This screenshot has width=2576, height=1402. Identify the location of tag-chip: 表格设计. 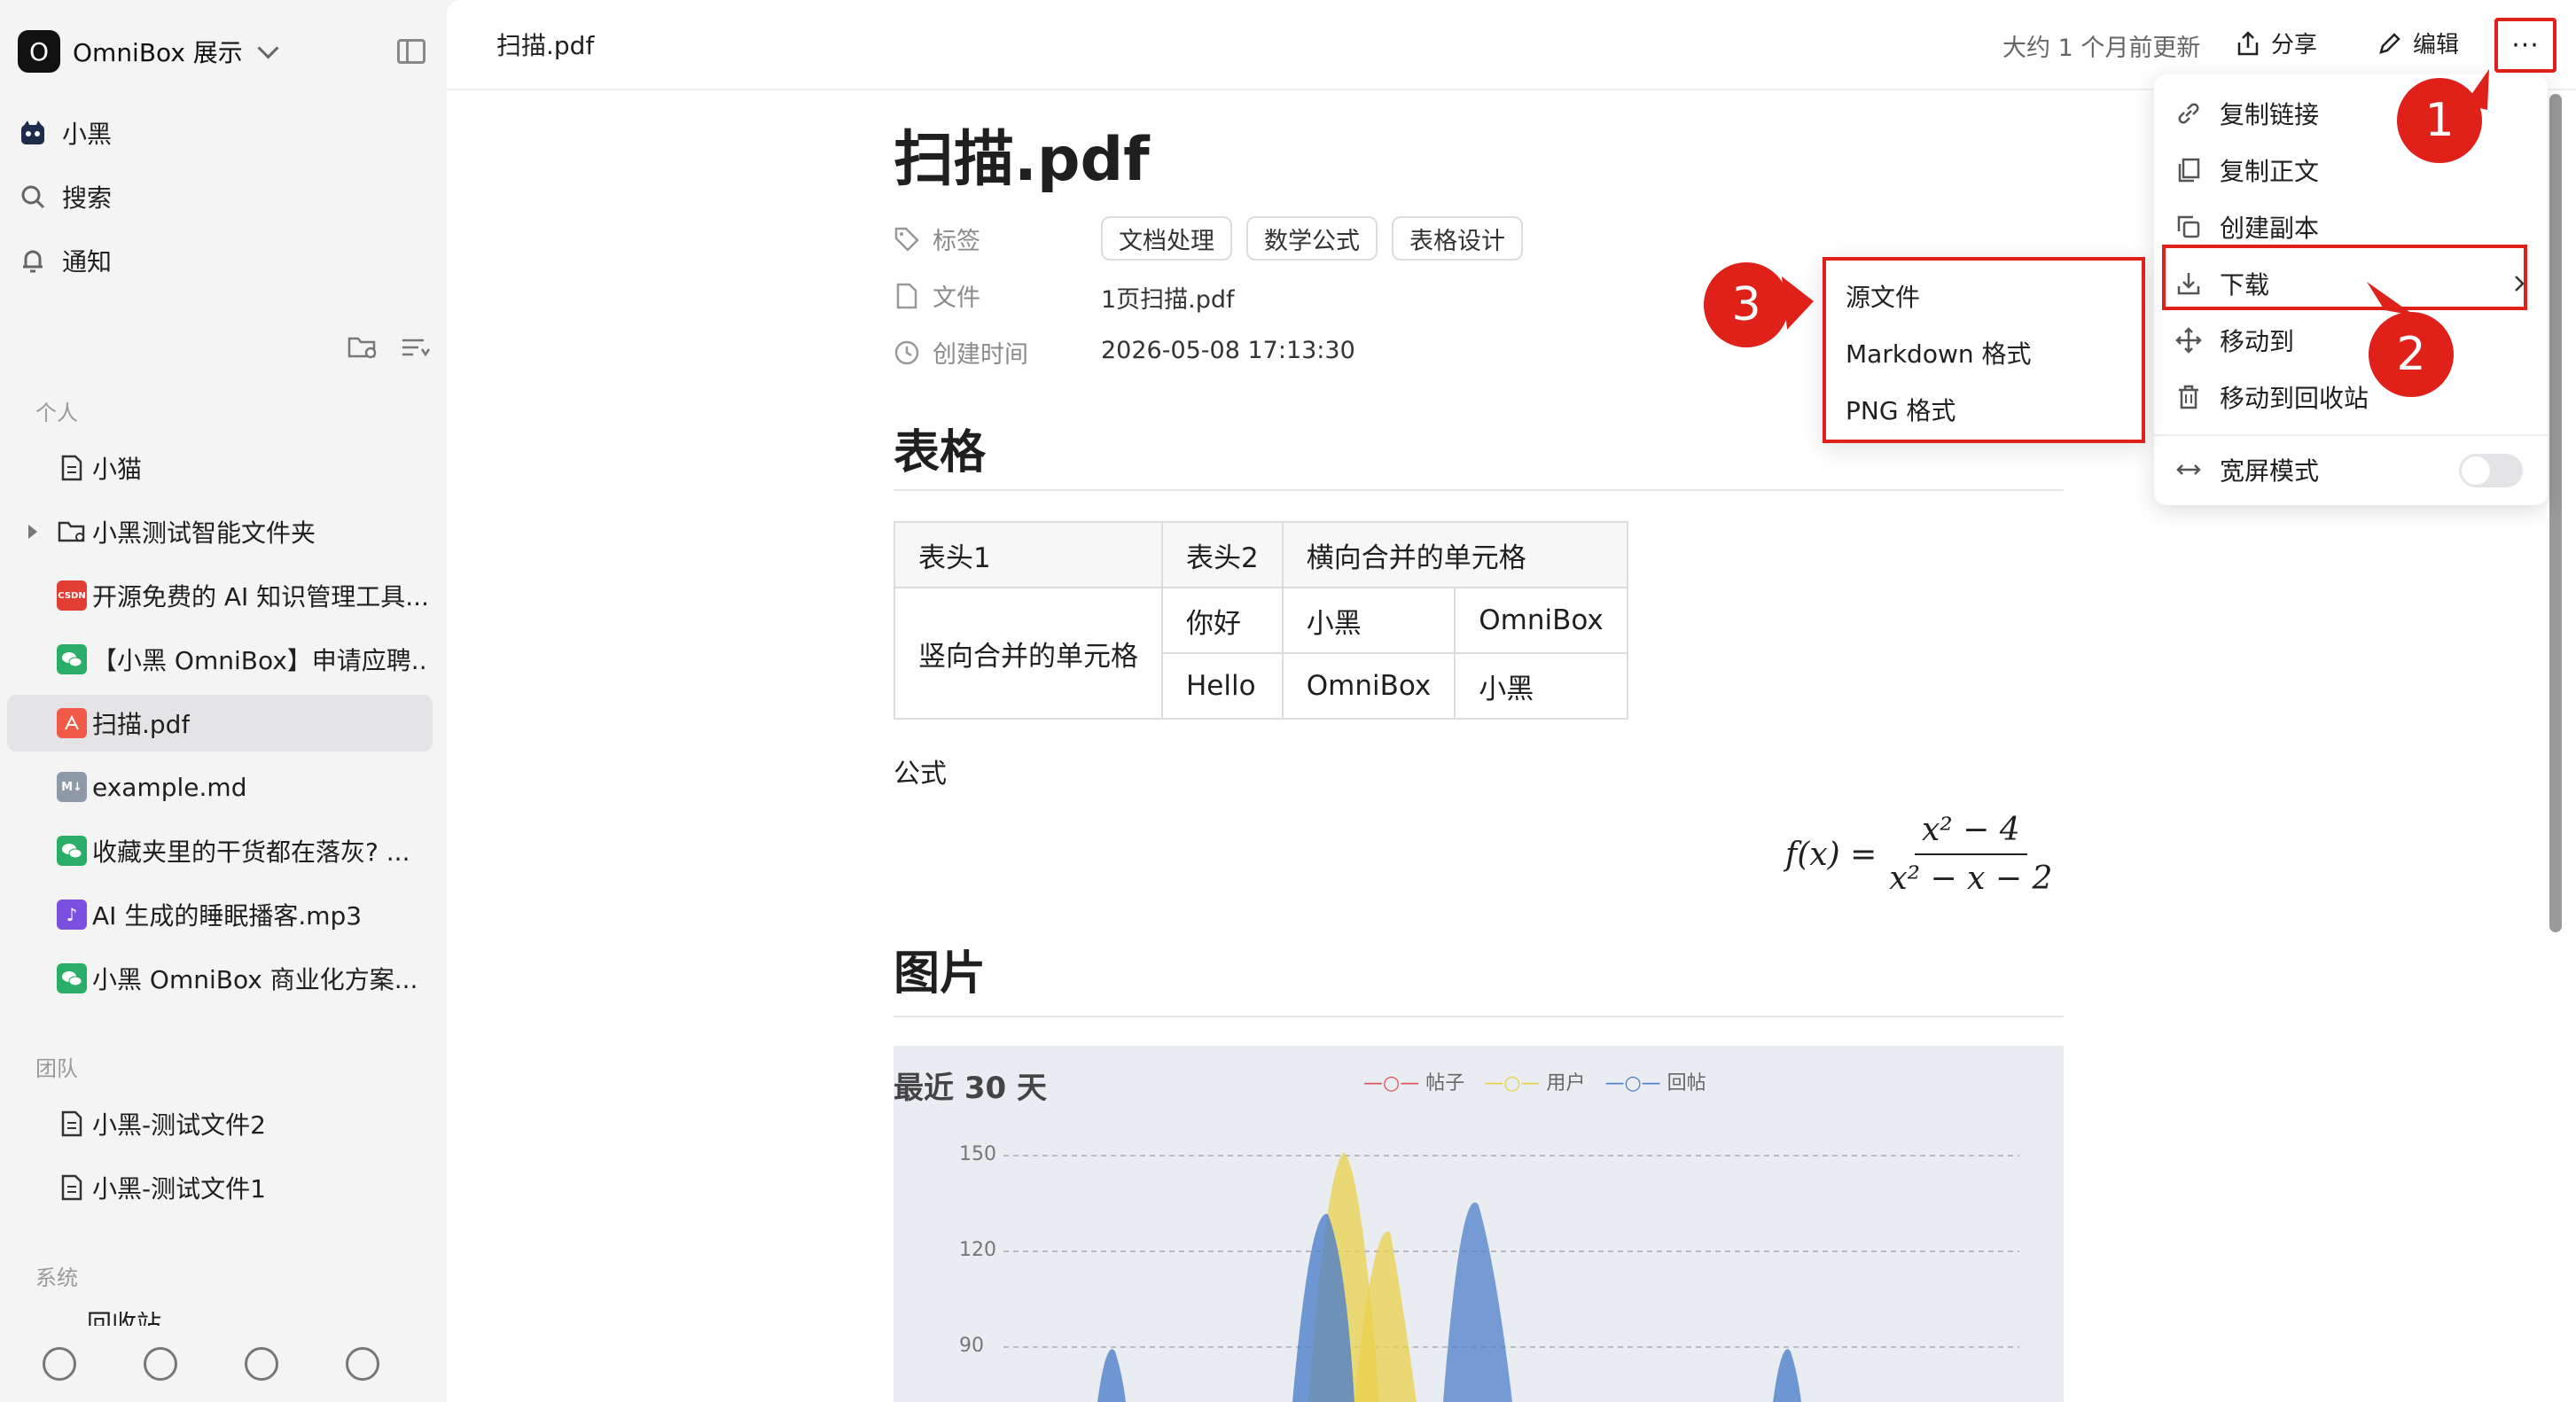
(1457, 238).